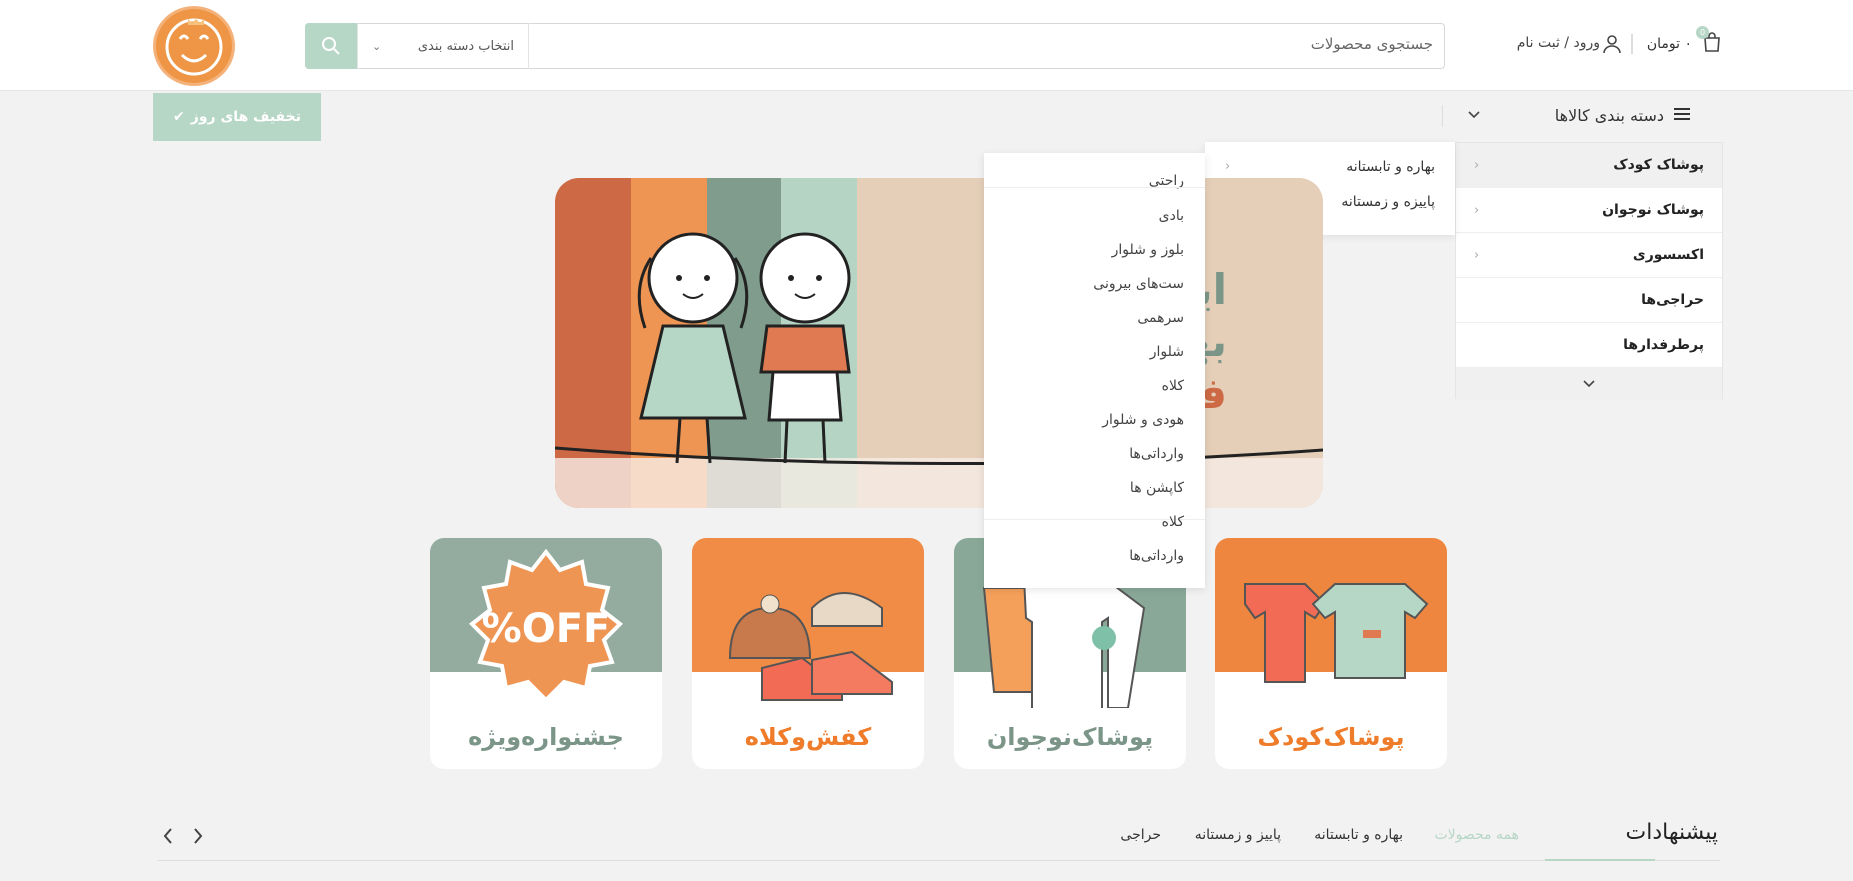  I want to click on check-icon: ✔, so click(179, 117).